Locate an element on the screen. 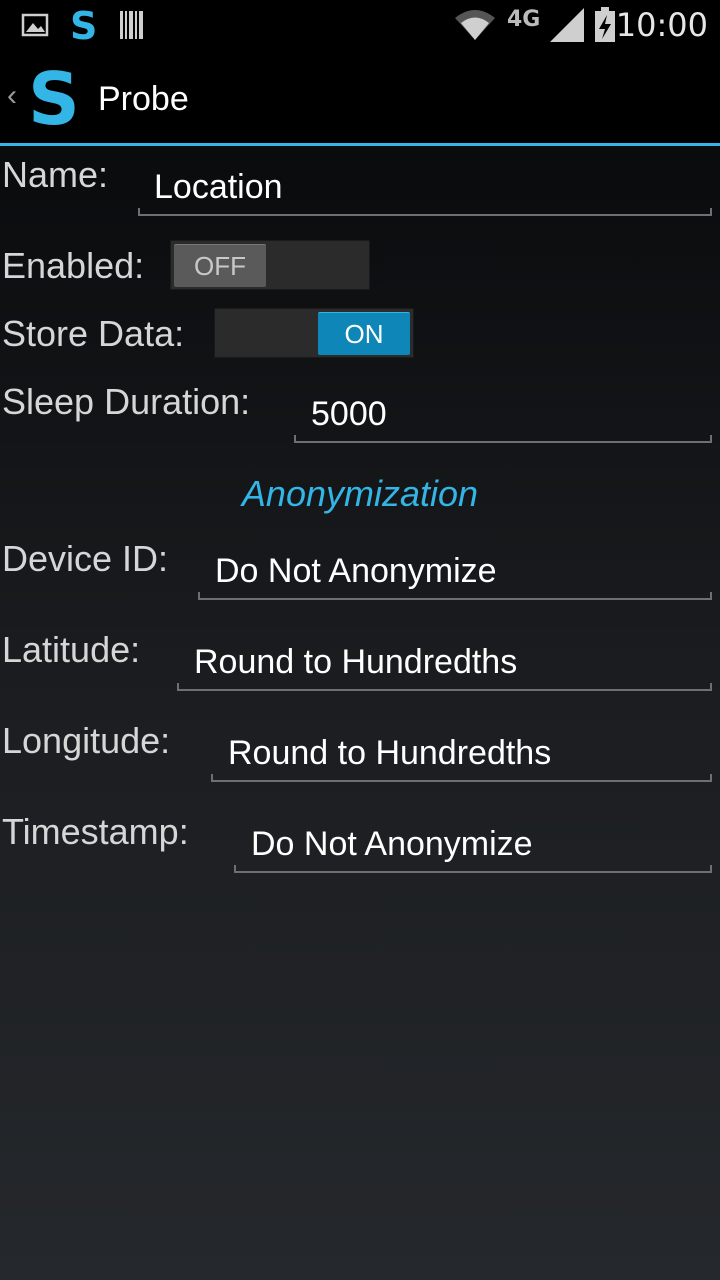 This screenshot has height=1280, width=720. anonymization-header: Anonymization is located at coordinates (360, 493).